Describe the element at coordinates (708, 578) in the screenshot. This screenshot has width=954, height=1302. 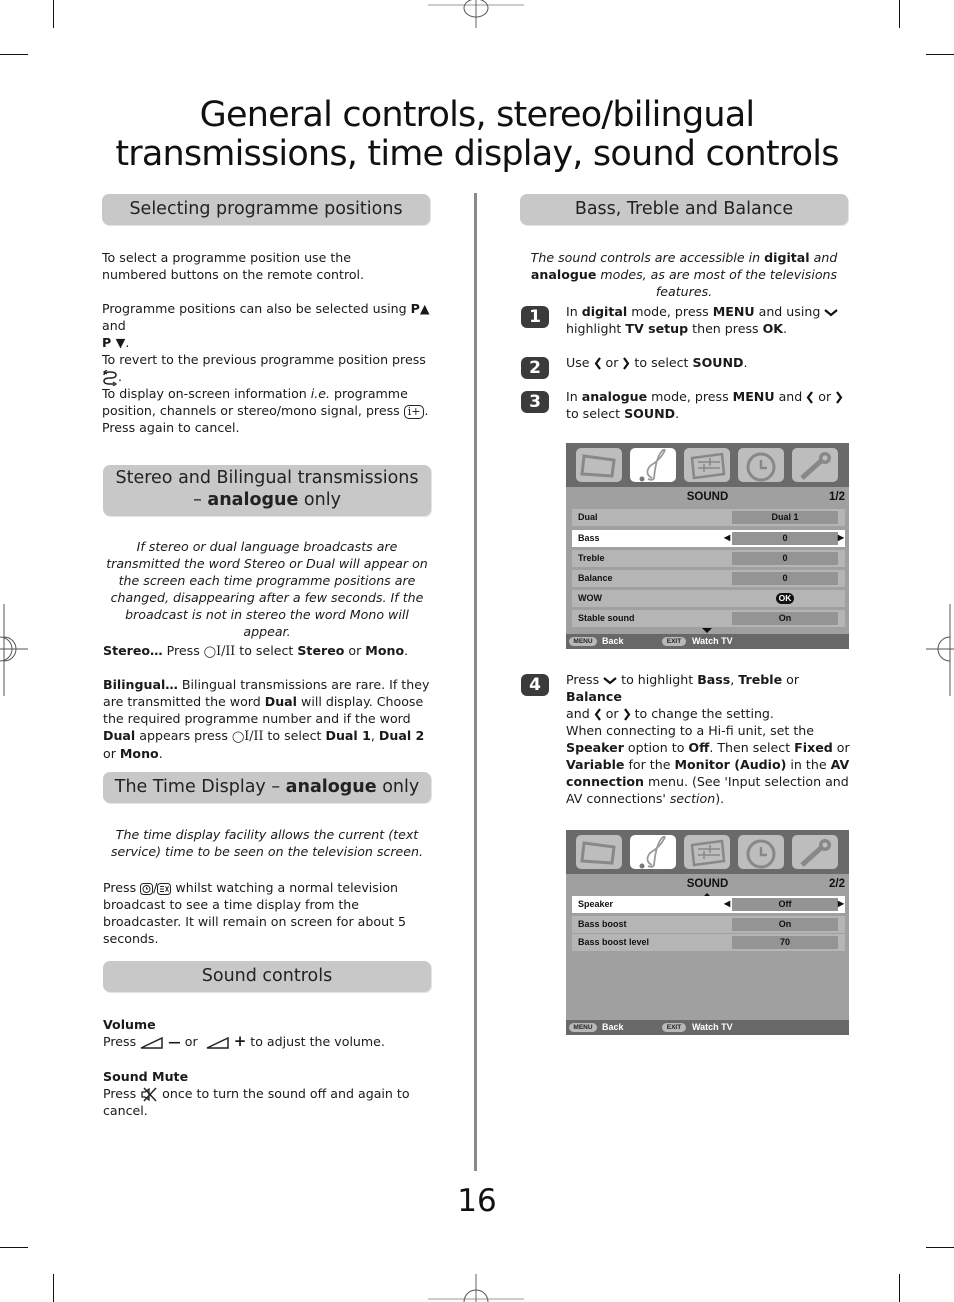
I see `menu-row-balance: Balance 0` at that location.